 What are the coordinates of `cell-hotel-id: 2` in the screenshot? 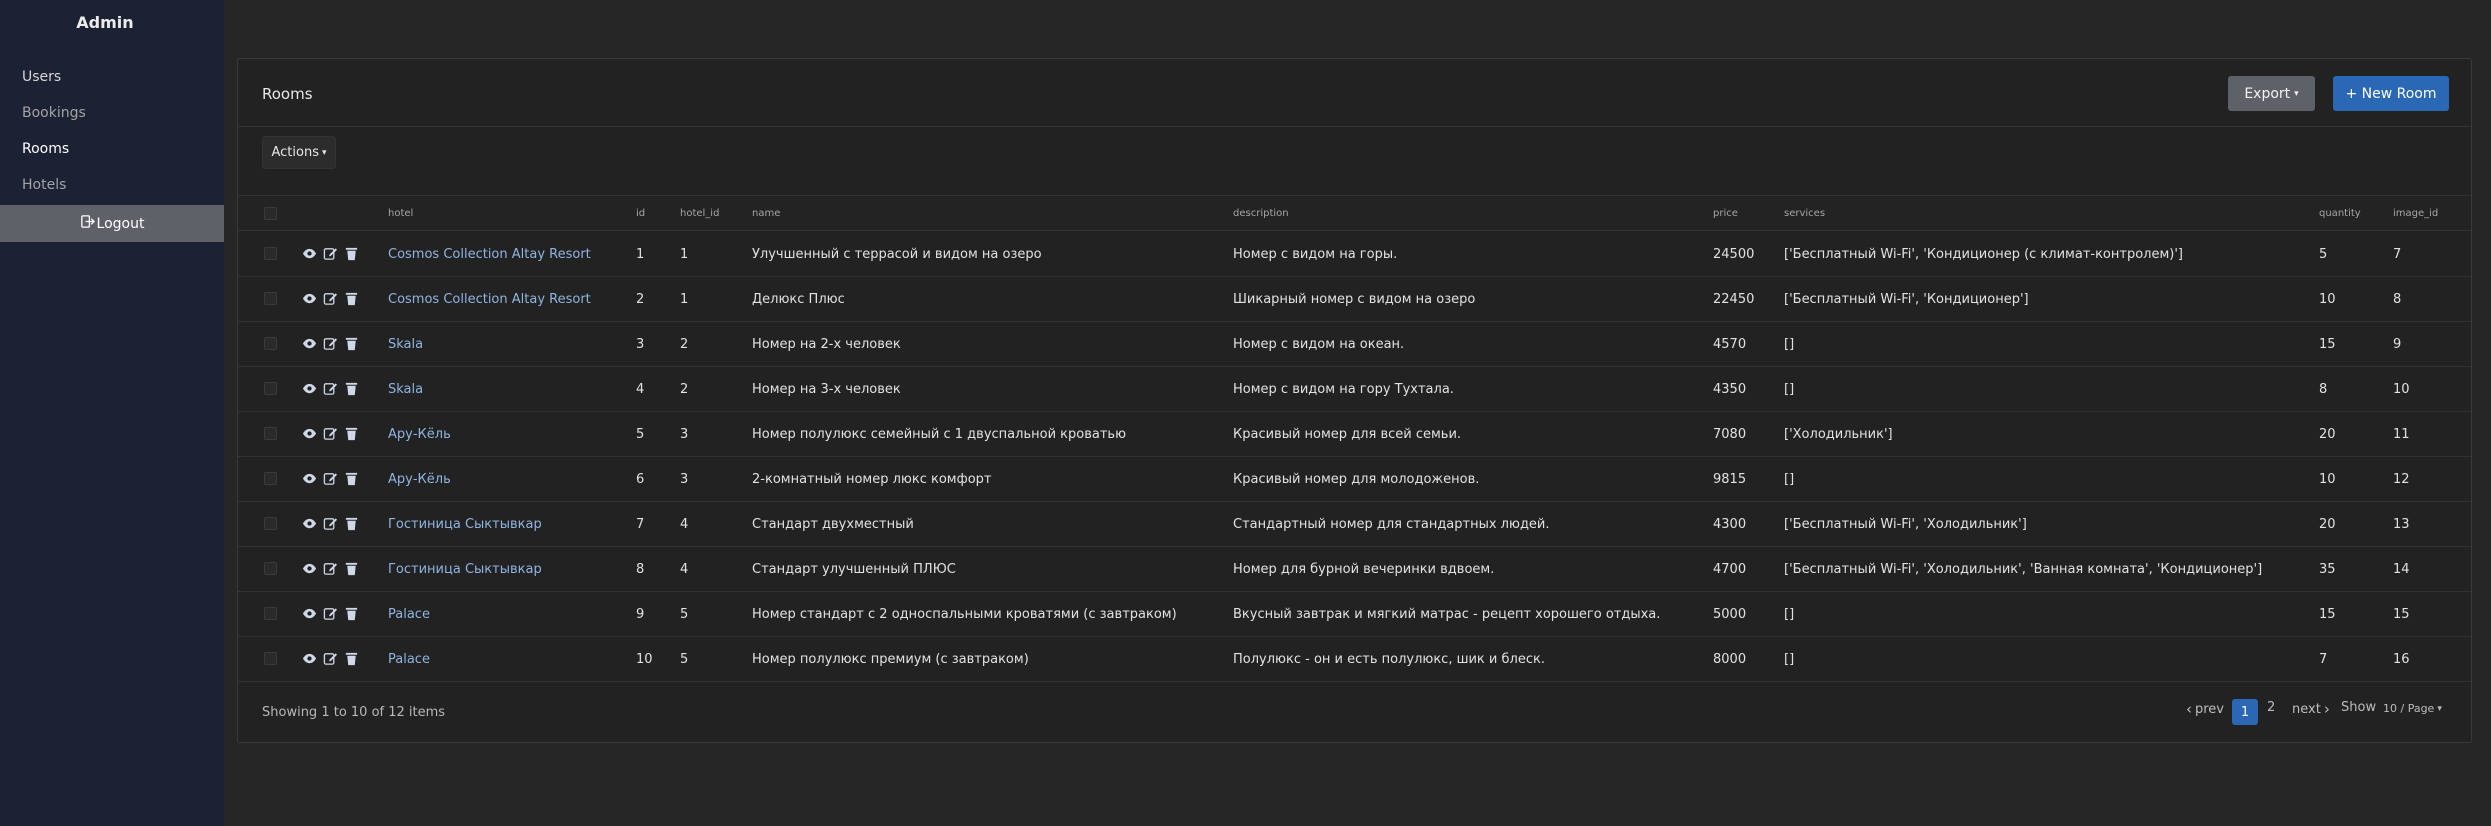 It's located at (684, 344).